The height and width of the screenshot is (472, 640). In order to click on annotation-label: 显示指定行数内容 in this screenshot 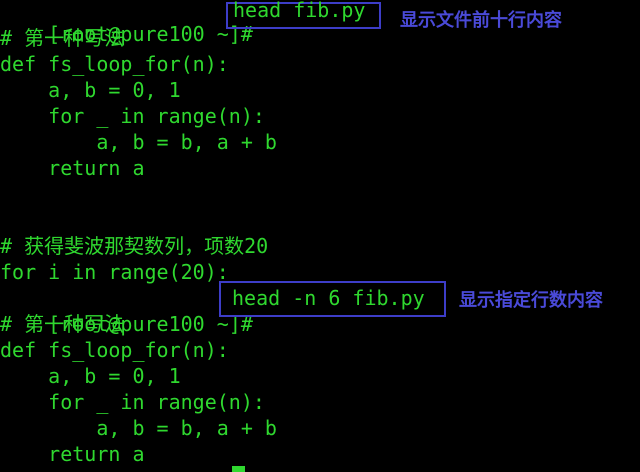, I will do `click(531, 300)`.